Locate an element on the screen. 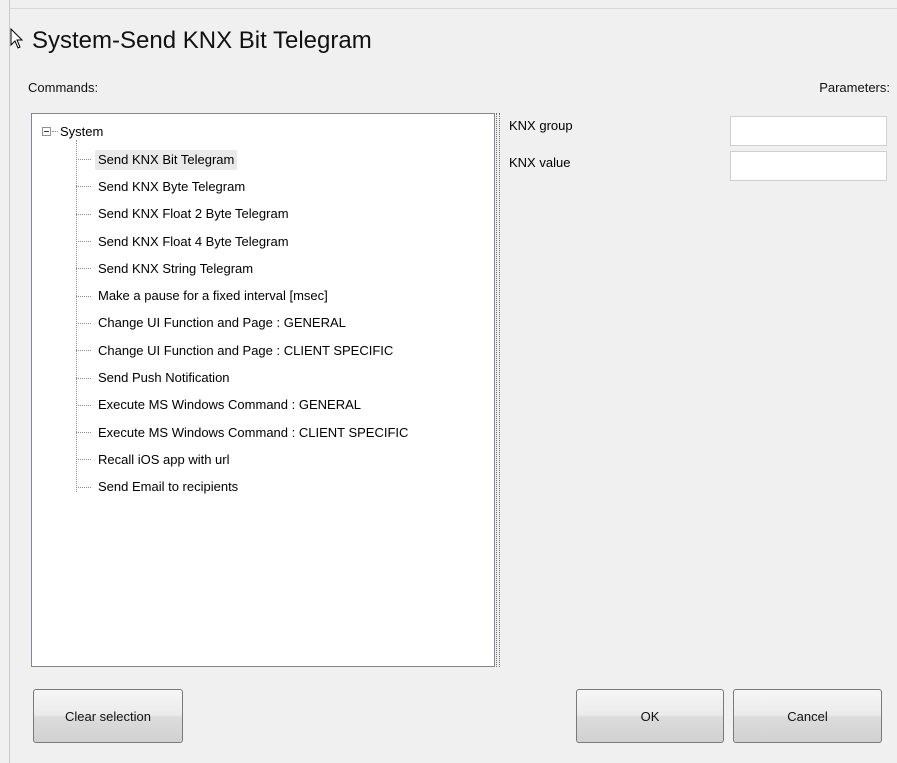 This screenshot has height=763, width=897. tree-item: Send KNX Float 2 Byte Telegram is located at coordinates (243, 214).